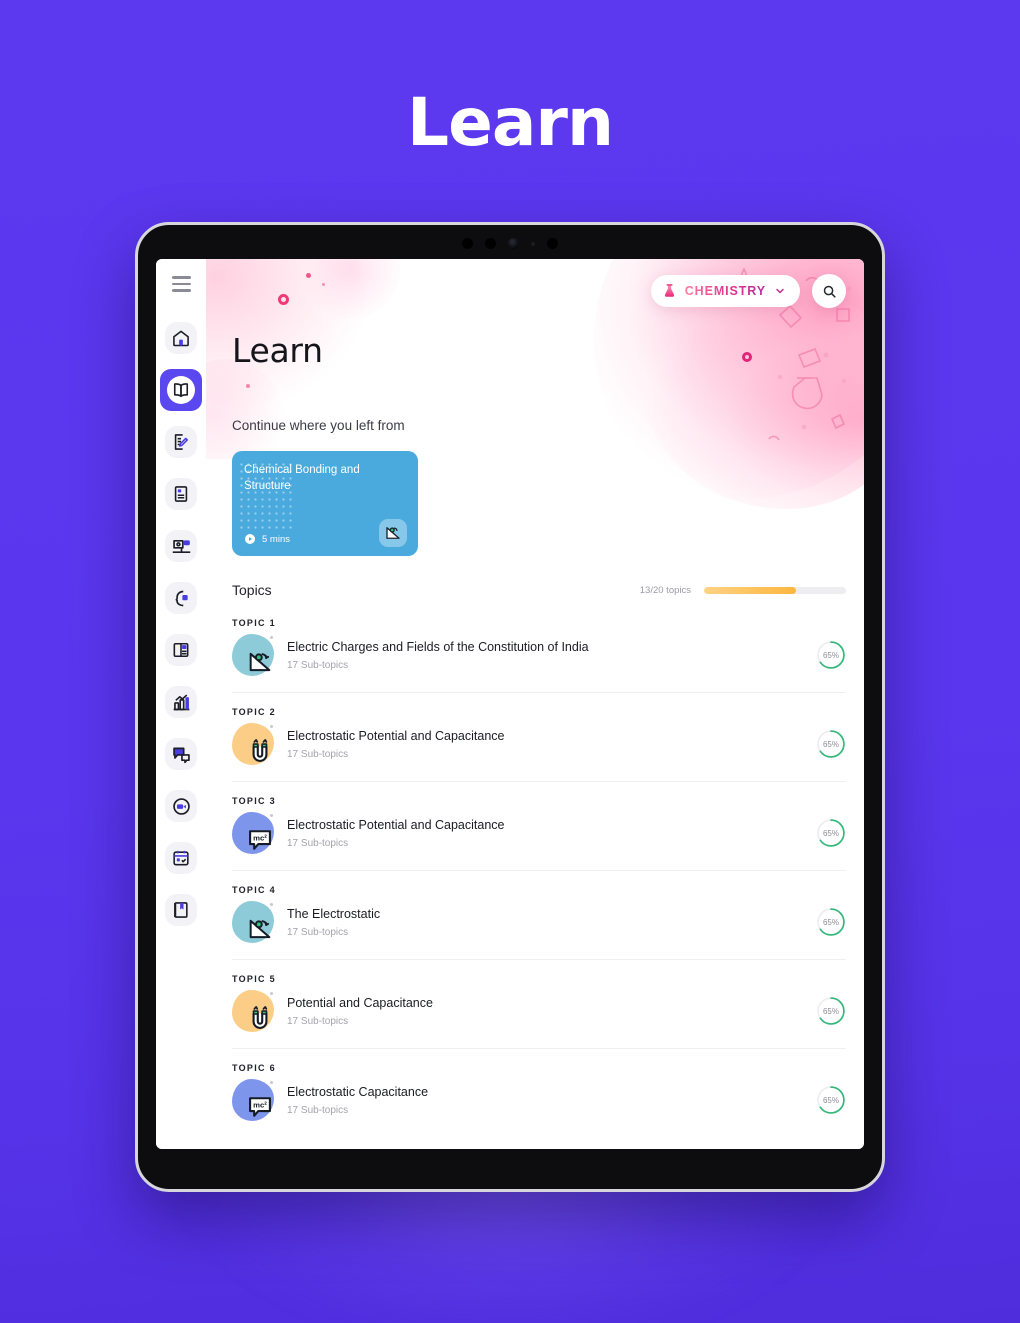 Image resolution: width=1020 pixels, height=1323 pixels. I want to click on layout-grid-icon, so click(181, 650).